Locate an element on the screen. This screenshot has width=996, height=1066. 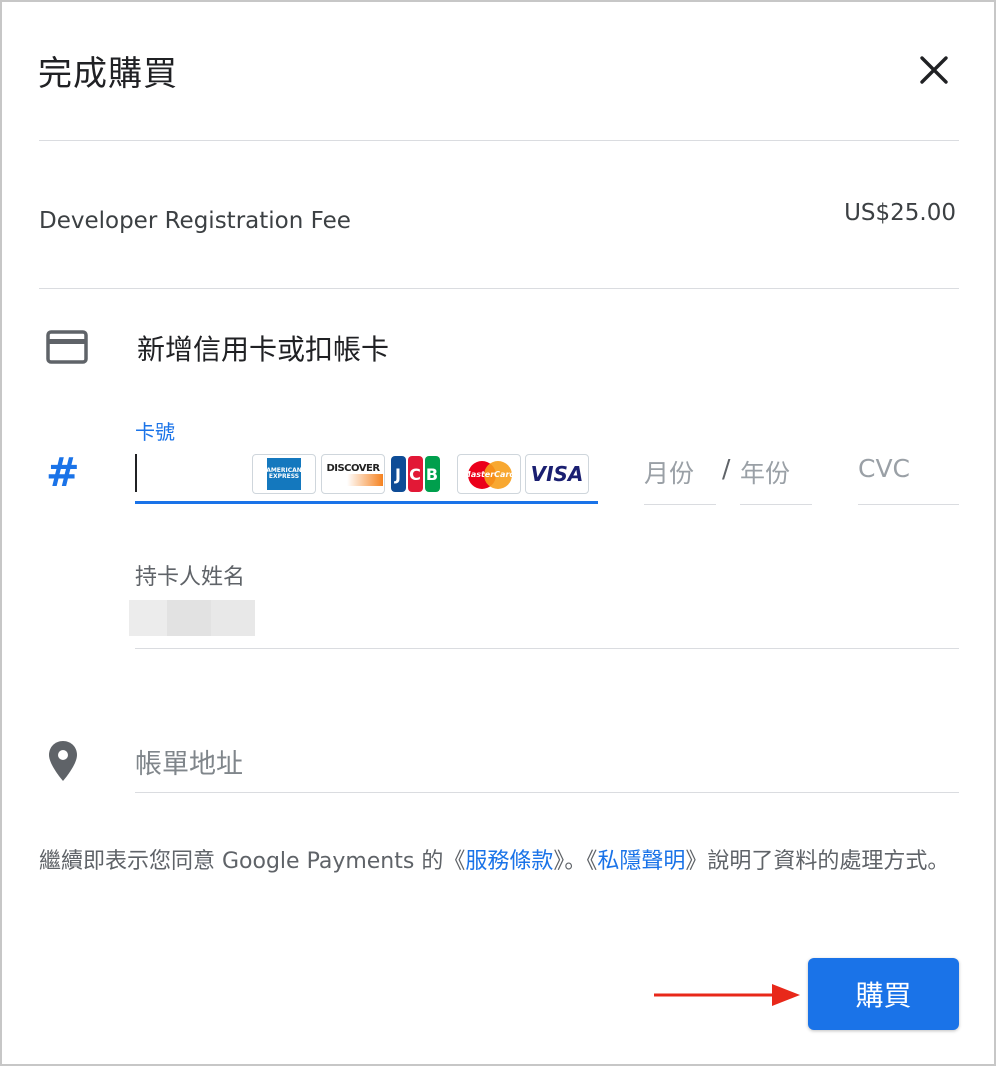
credit-card-icon is located at coordinates (67, 347).